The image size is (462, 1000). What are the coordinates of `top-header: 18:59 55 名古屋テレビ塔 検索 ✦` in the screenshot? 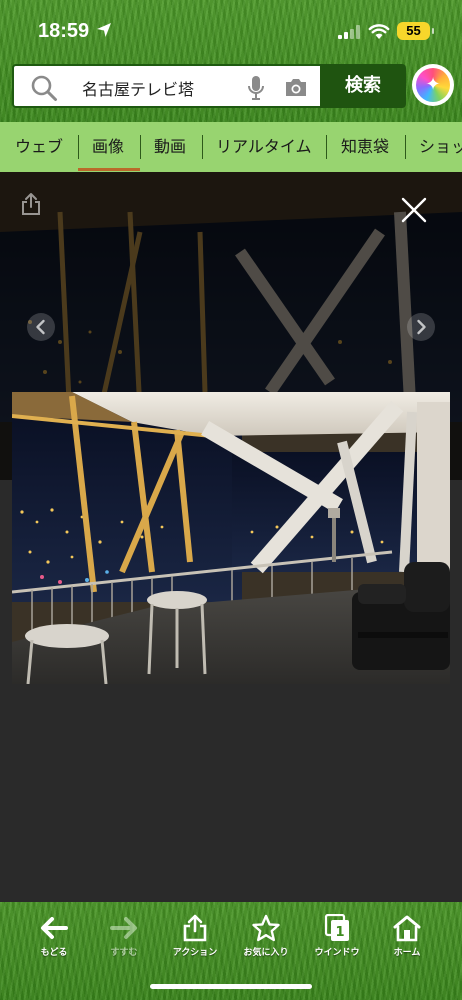 It's located at (231, 61).